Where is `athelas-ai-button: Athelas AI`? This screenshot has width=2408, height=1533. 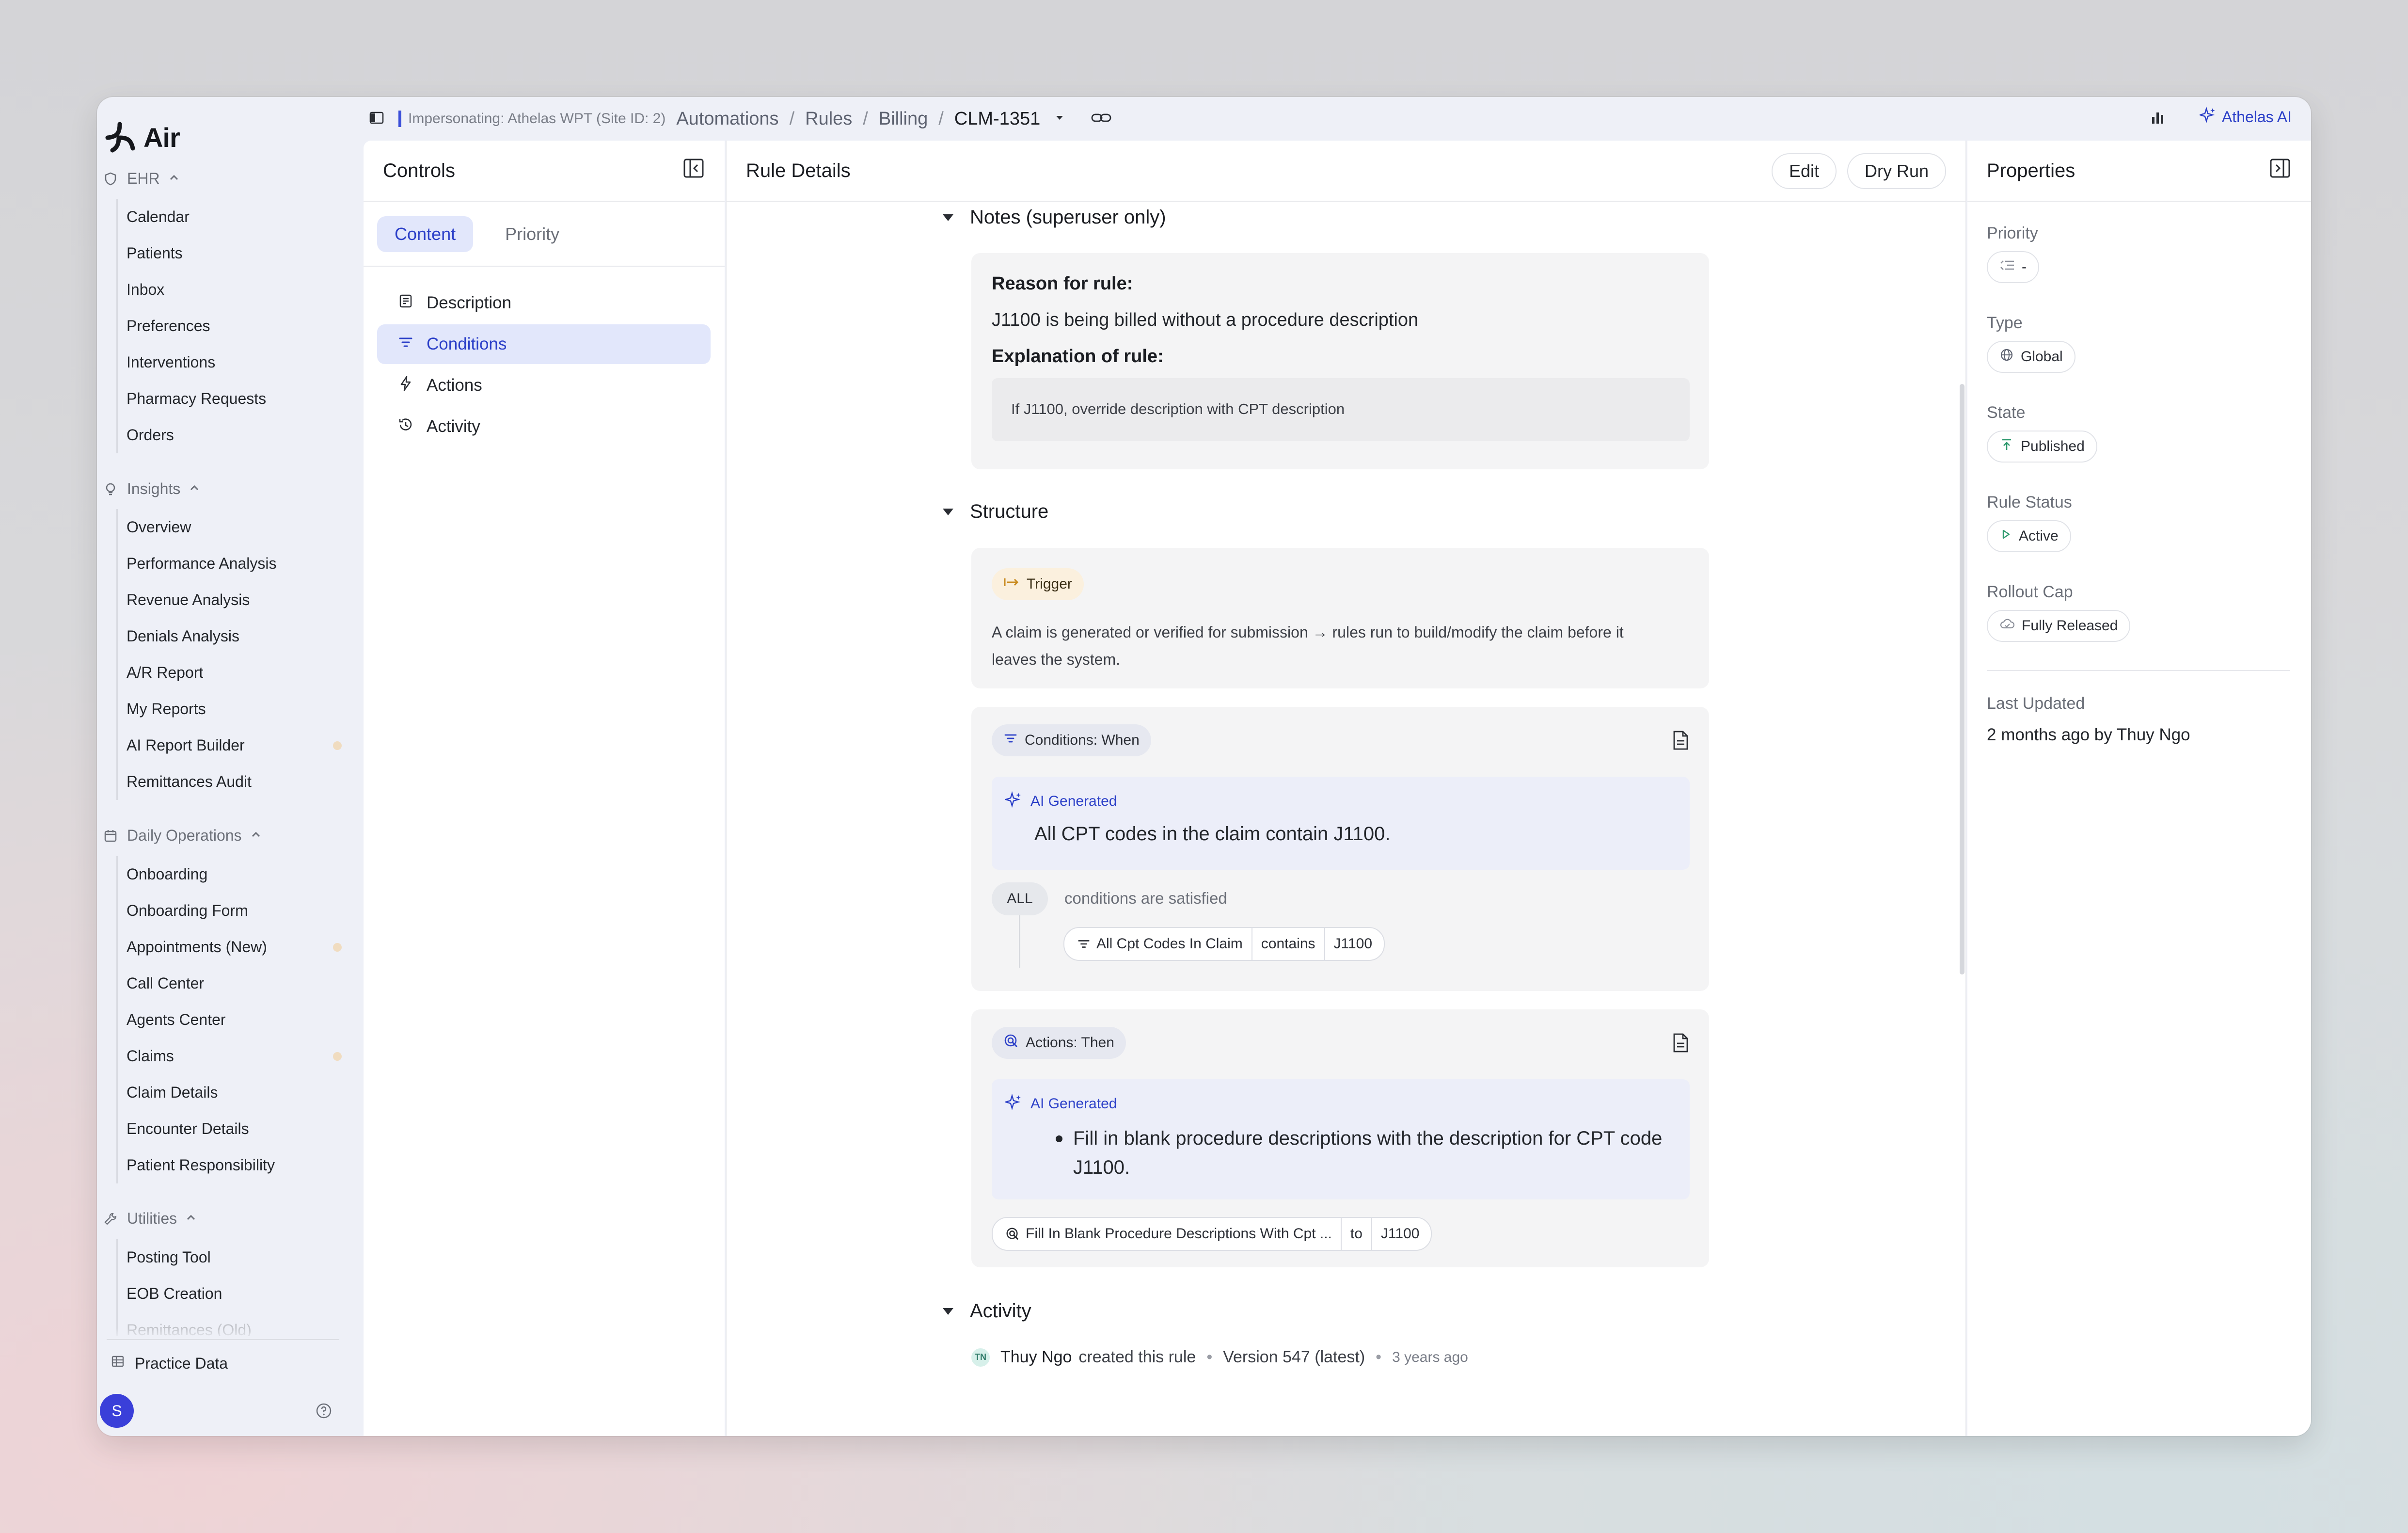
athelas-ai-button: Athelas AI is located at coordinates (2245, 116).